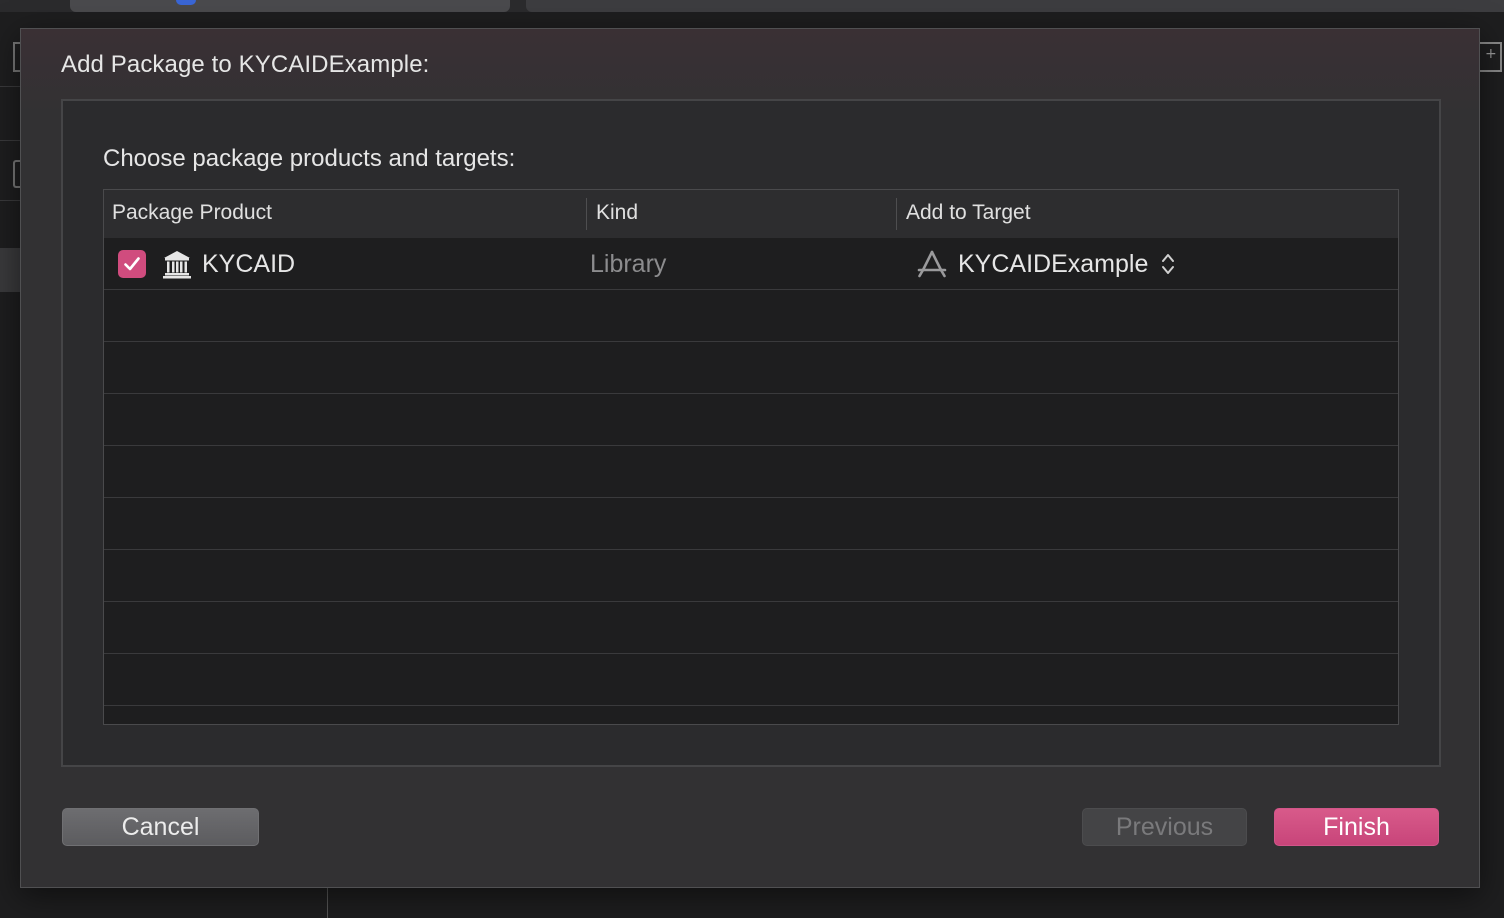  Describe the element at coordinates (1491, 54) in the screenshot. I see `plus-icon: +` at that location.